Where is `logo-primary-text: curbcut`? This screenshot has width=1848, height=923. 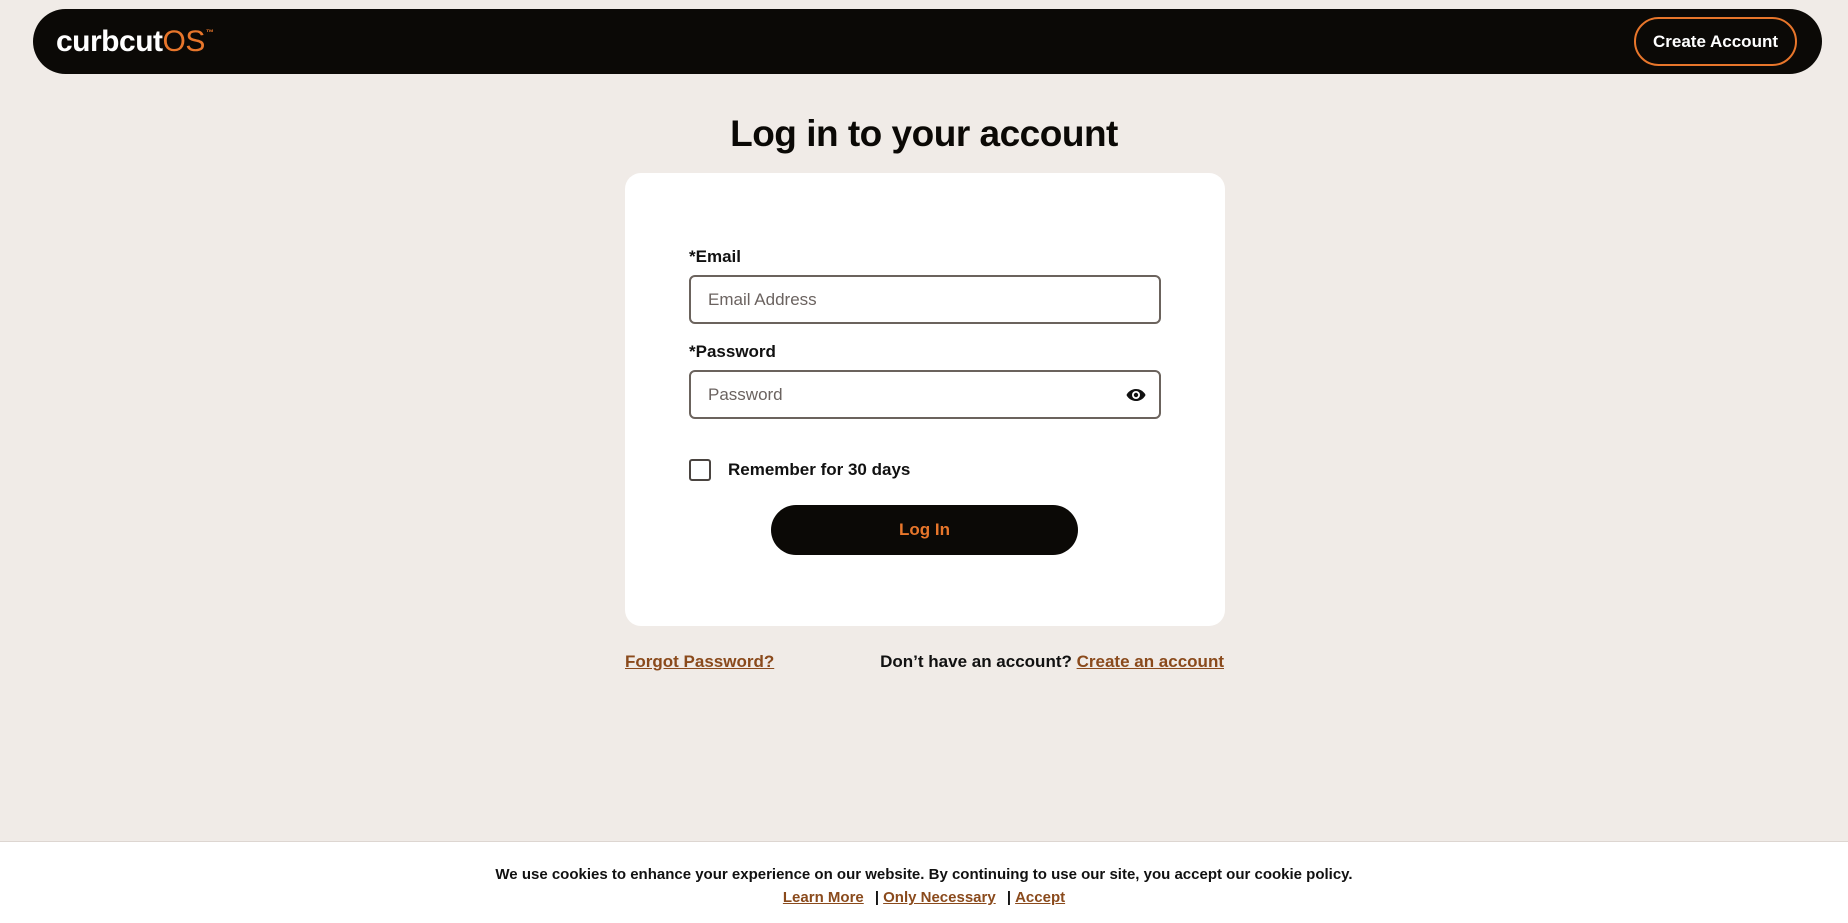
logo-primary-text: curbcut is located at coordinates (109, 41).